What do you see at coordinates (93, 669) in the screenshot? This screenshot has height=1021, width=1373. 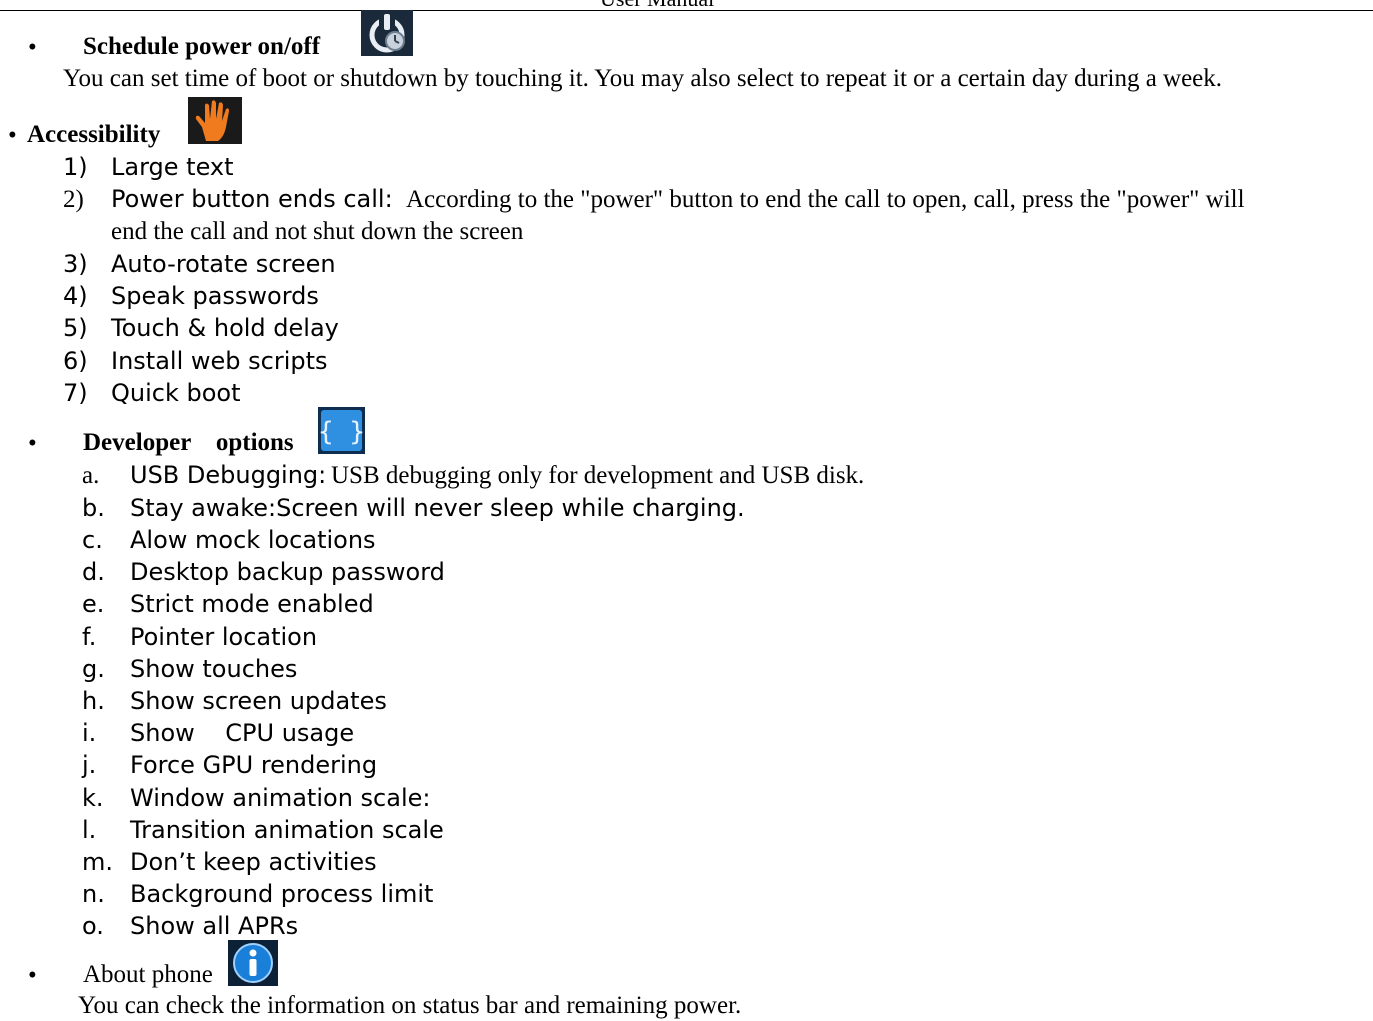 I see `list-letter: g.` at bounding box center [93, 669].